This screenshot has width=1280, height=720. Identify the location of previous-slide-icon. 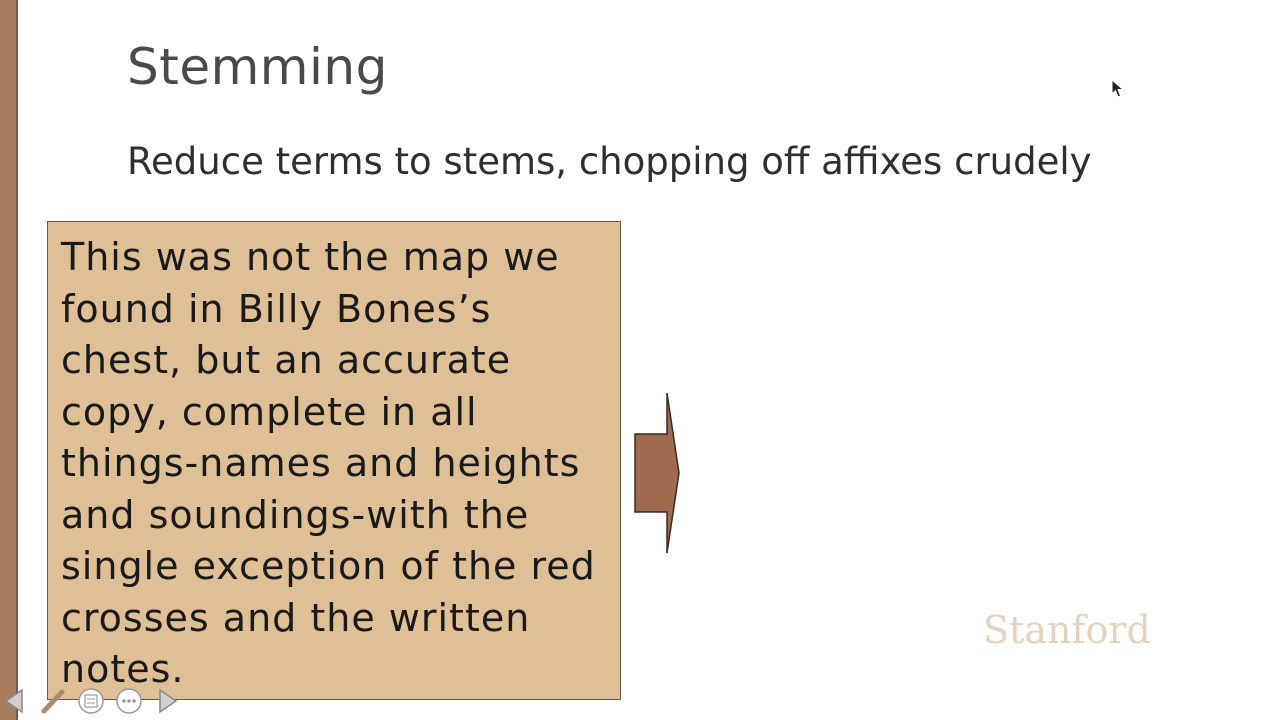
(15, 701).